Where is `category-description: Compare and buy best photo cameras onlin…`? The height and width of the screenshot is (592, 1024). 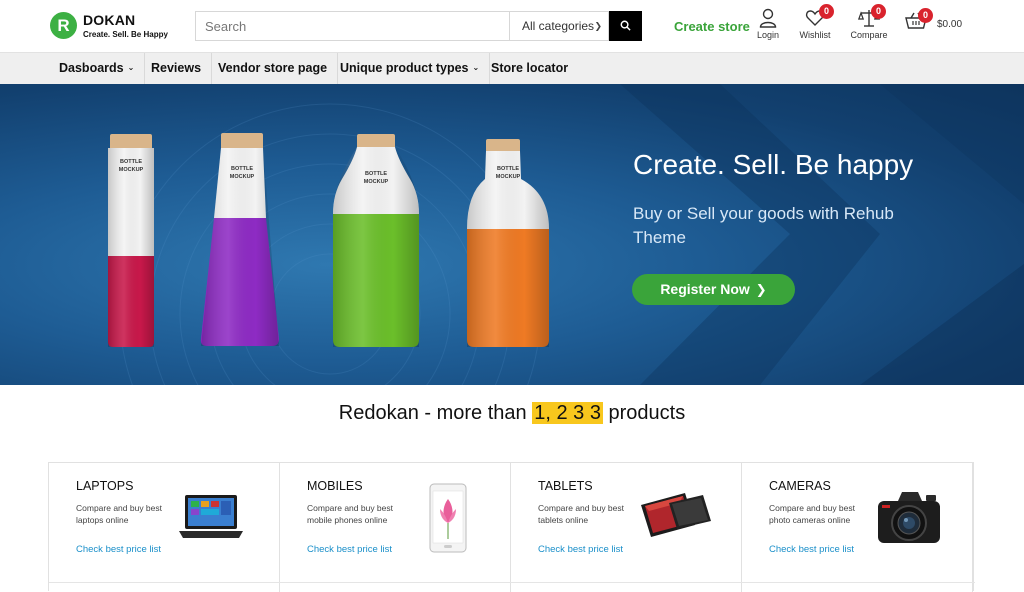 category-description: Compare and buy best photo cameras onlin… is located at coordinates (812, 514).